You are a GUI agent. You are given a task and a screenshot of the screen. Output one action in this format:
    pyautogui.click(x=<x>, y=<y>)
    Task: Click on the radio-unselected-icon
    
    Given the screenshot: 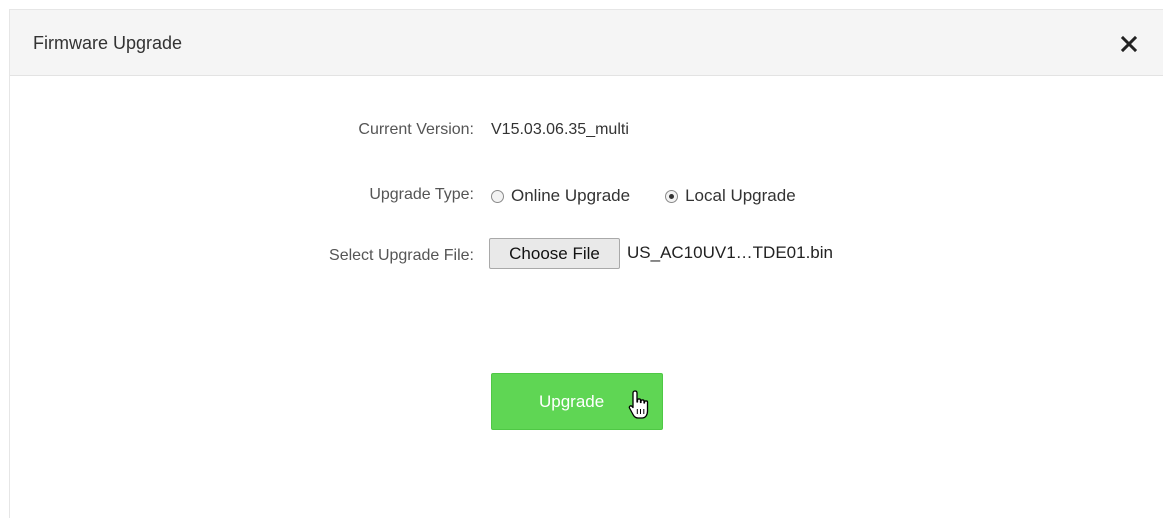 What is the action you would take?
    pyautogui.click(x=497, y=196)
    